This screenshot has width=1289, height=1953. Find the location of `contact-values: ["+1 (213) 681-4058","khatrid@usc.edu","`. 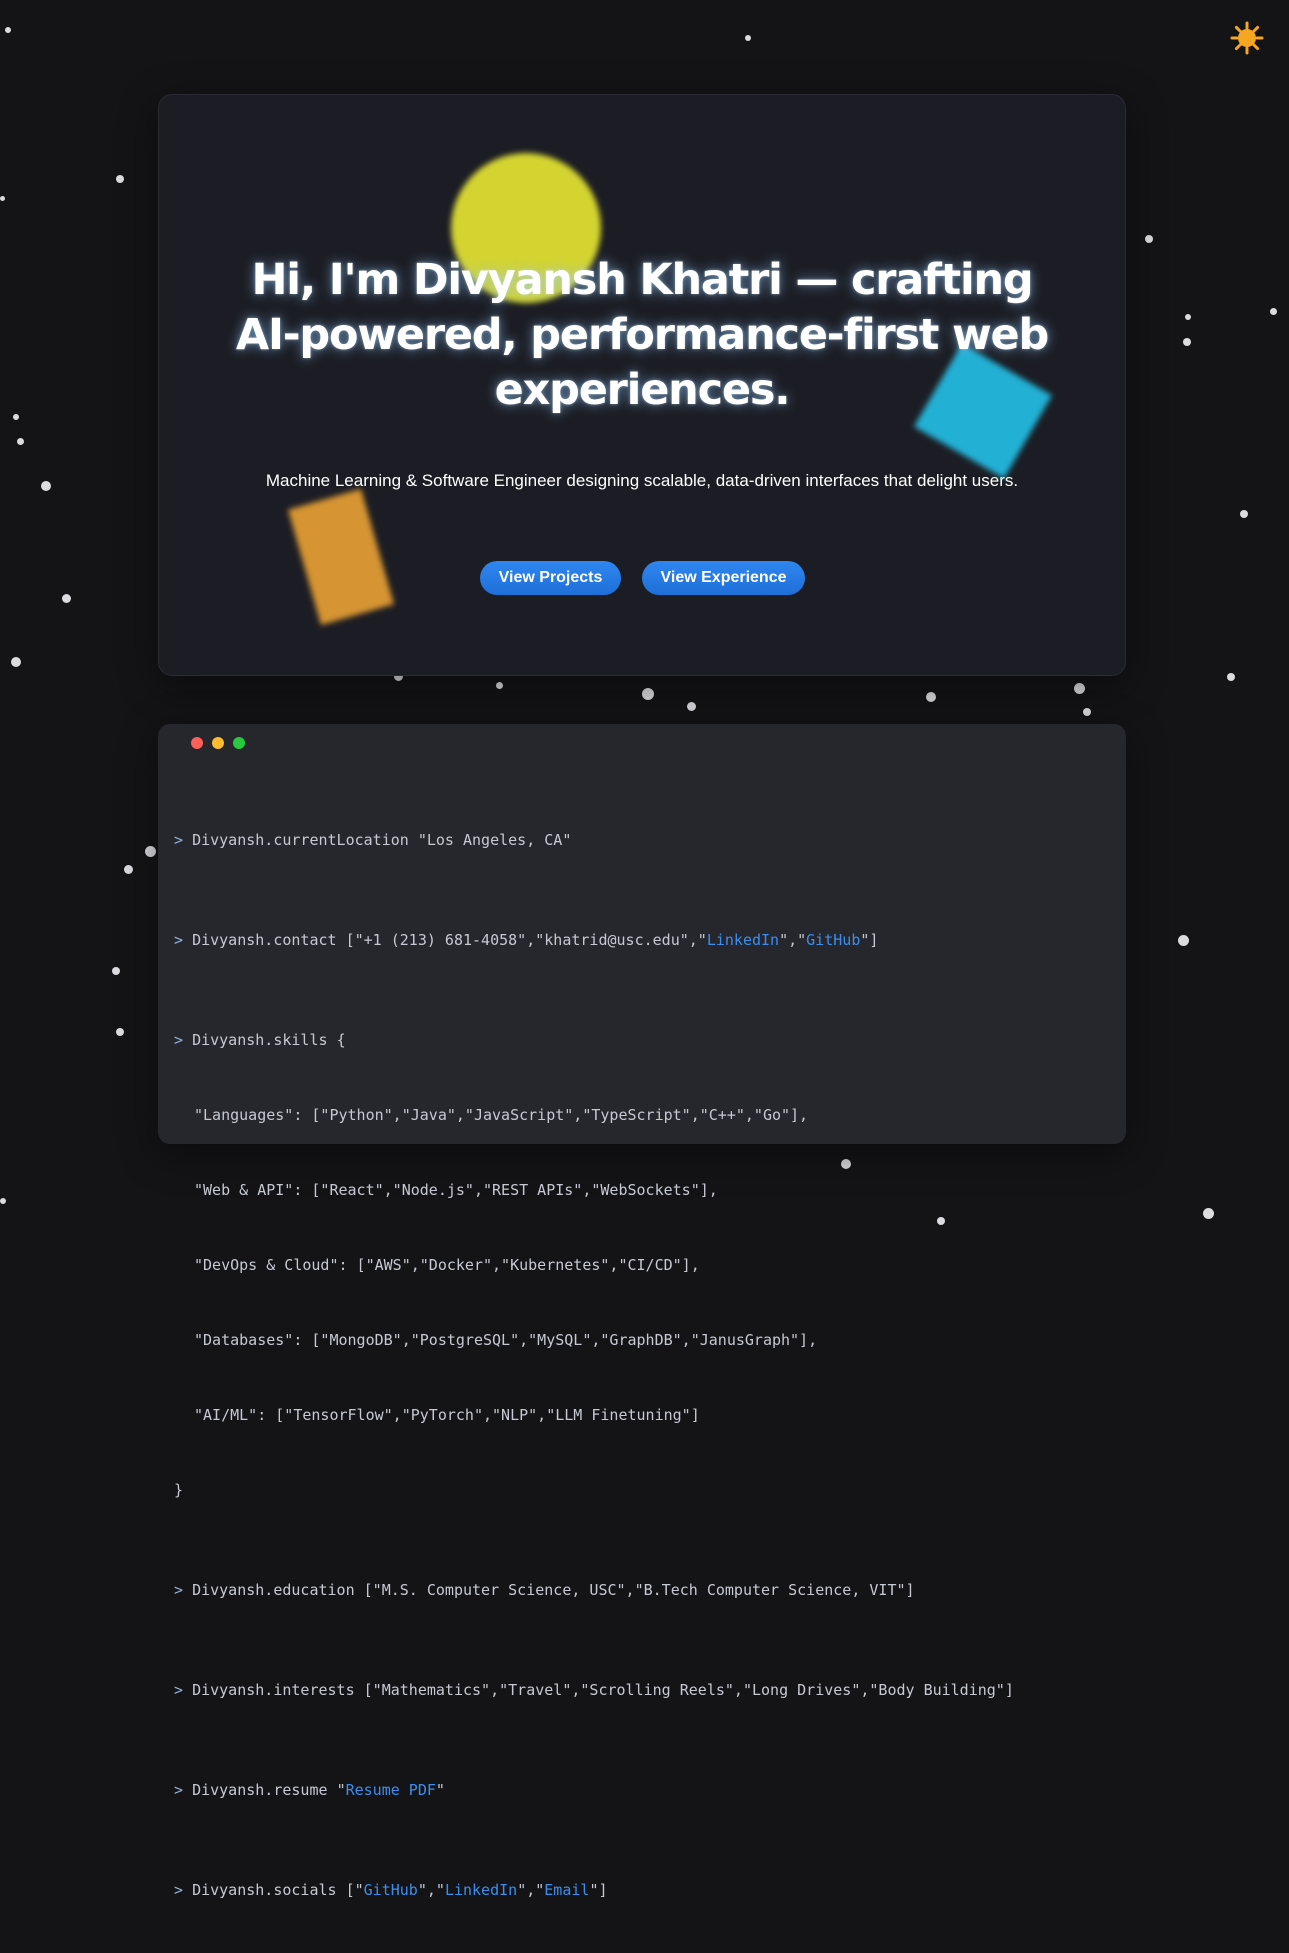

contact-values: ["+1 (213) 681-4058","khatrid@usc.edu"," is located at coordinates (526, 940).